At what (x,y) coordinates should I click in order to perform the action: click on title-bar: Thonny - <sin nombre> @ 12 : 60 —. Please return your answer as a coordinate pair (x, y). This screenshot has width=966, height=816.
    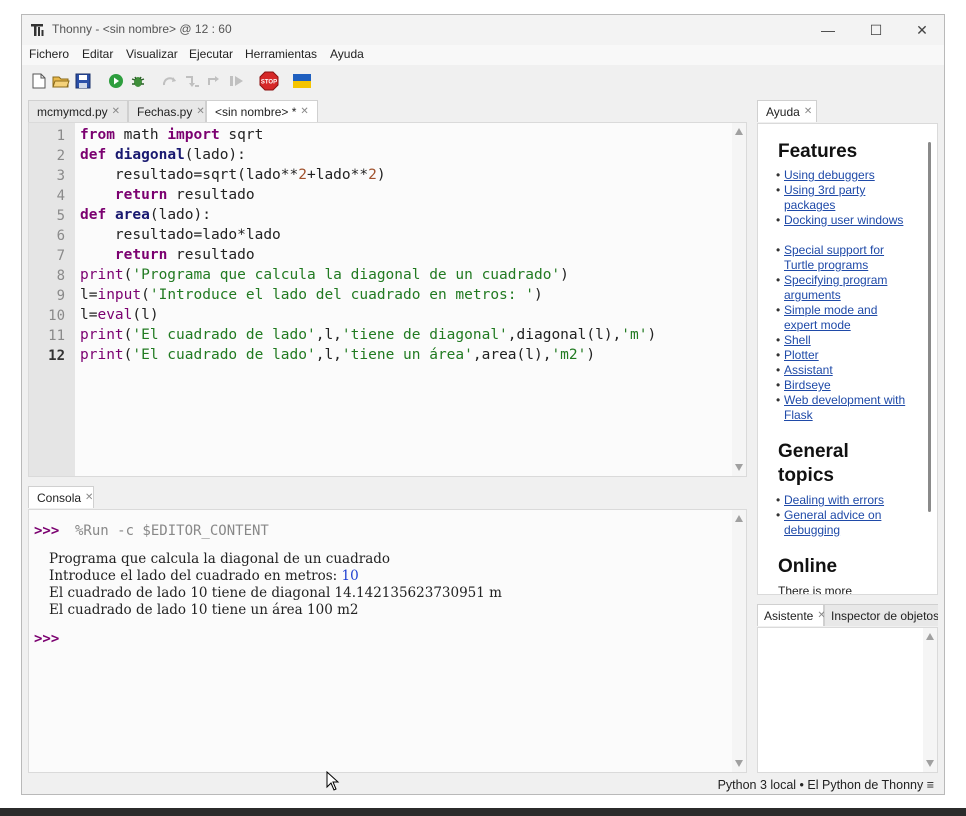
    Looking at the image, I should click on (483, 30).